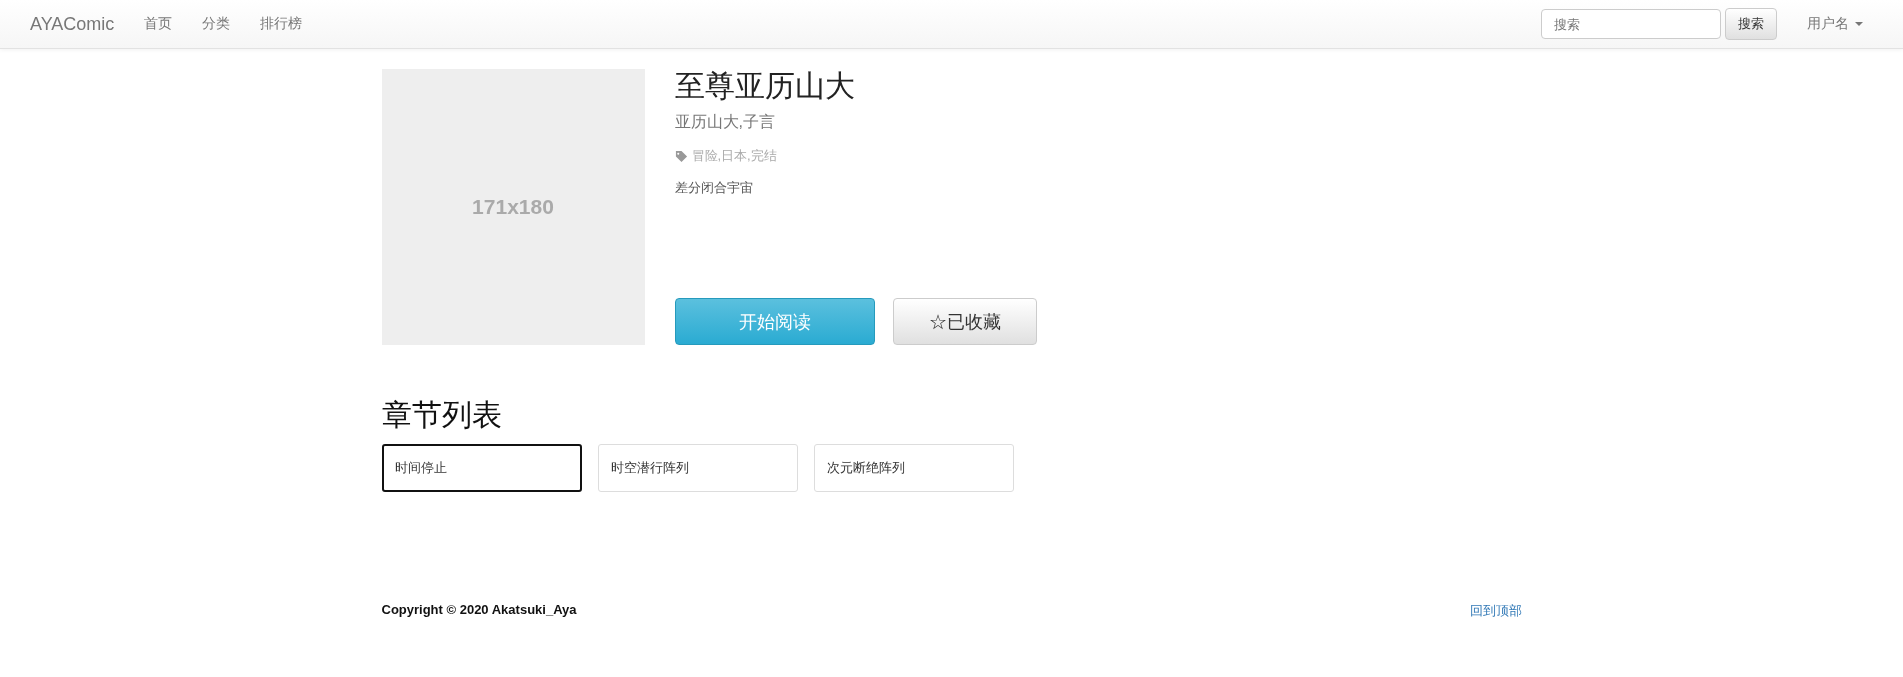 The width and height of the screenshot is (1903, 677). Describe the element at coordinates (513, 207) in the screenshot. I see `cover-size-label: 171x180` at that location.